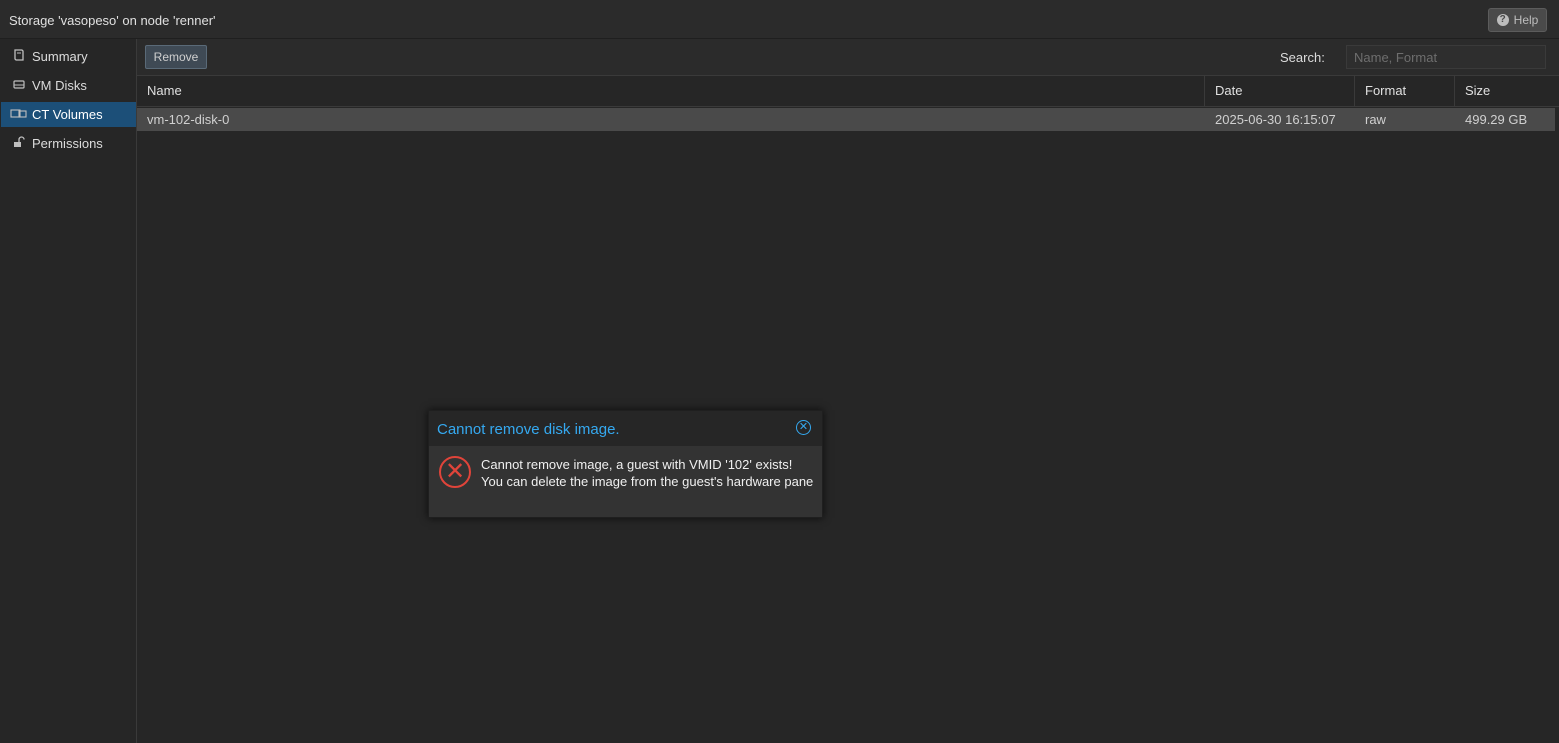 This screenshot has width=1559, height=743. What do you see at coordinates (848, 57) in the screenshot?
I see `toolbar: Remove Search:` at bounding box center [848, 57].